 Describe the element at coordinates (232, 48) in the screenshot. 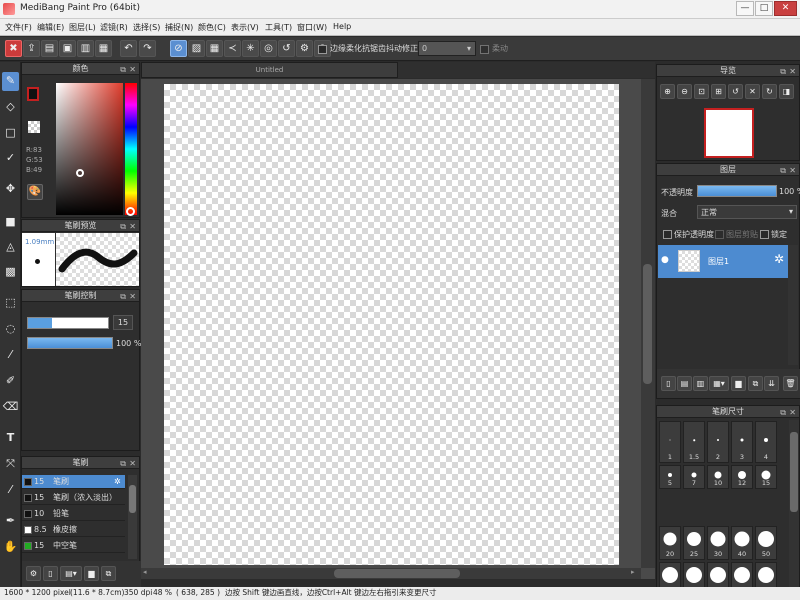

I see `radial-snap-icon: ≺` at that location.